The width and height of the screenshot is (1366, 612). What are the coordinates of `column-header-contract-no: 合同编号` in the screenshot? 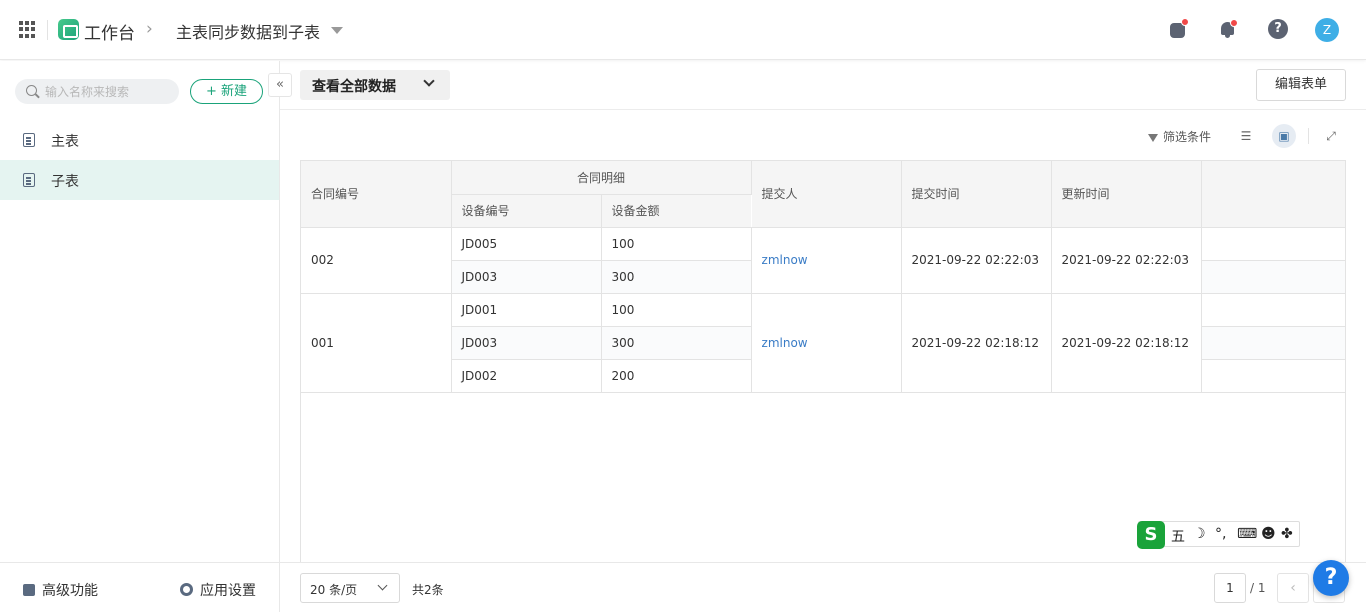 It's located at (376, 194).